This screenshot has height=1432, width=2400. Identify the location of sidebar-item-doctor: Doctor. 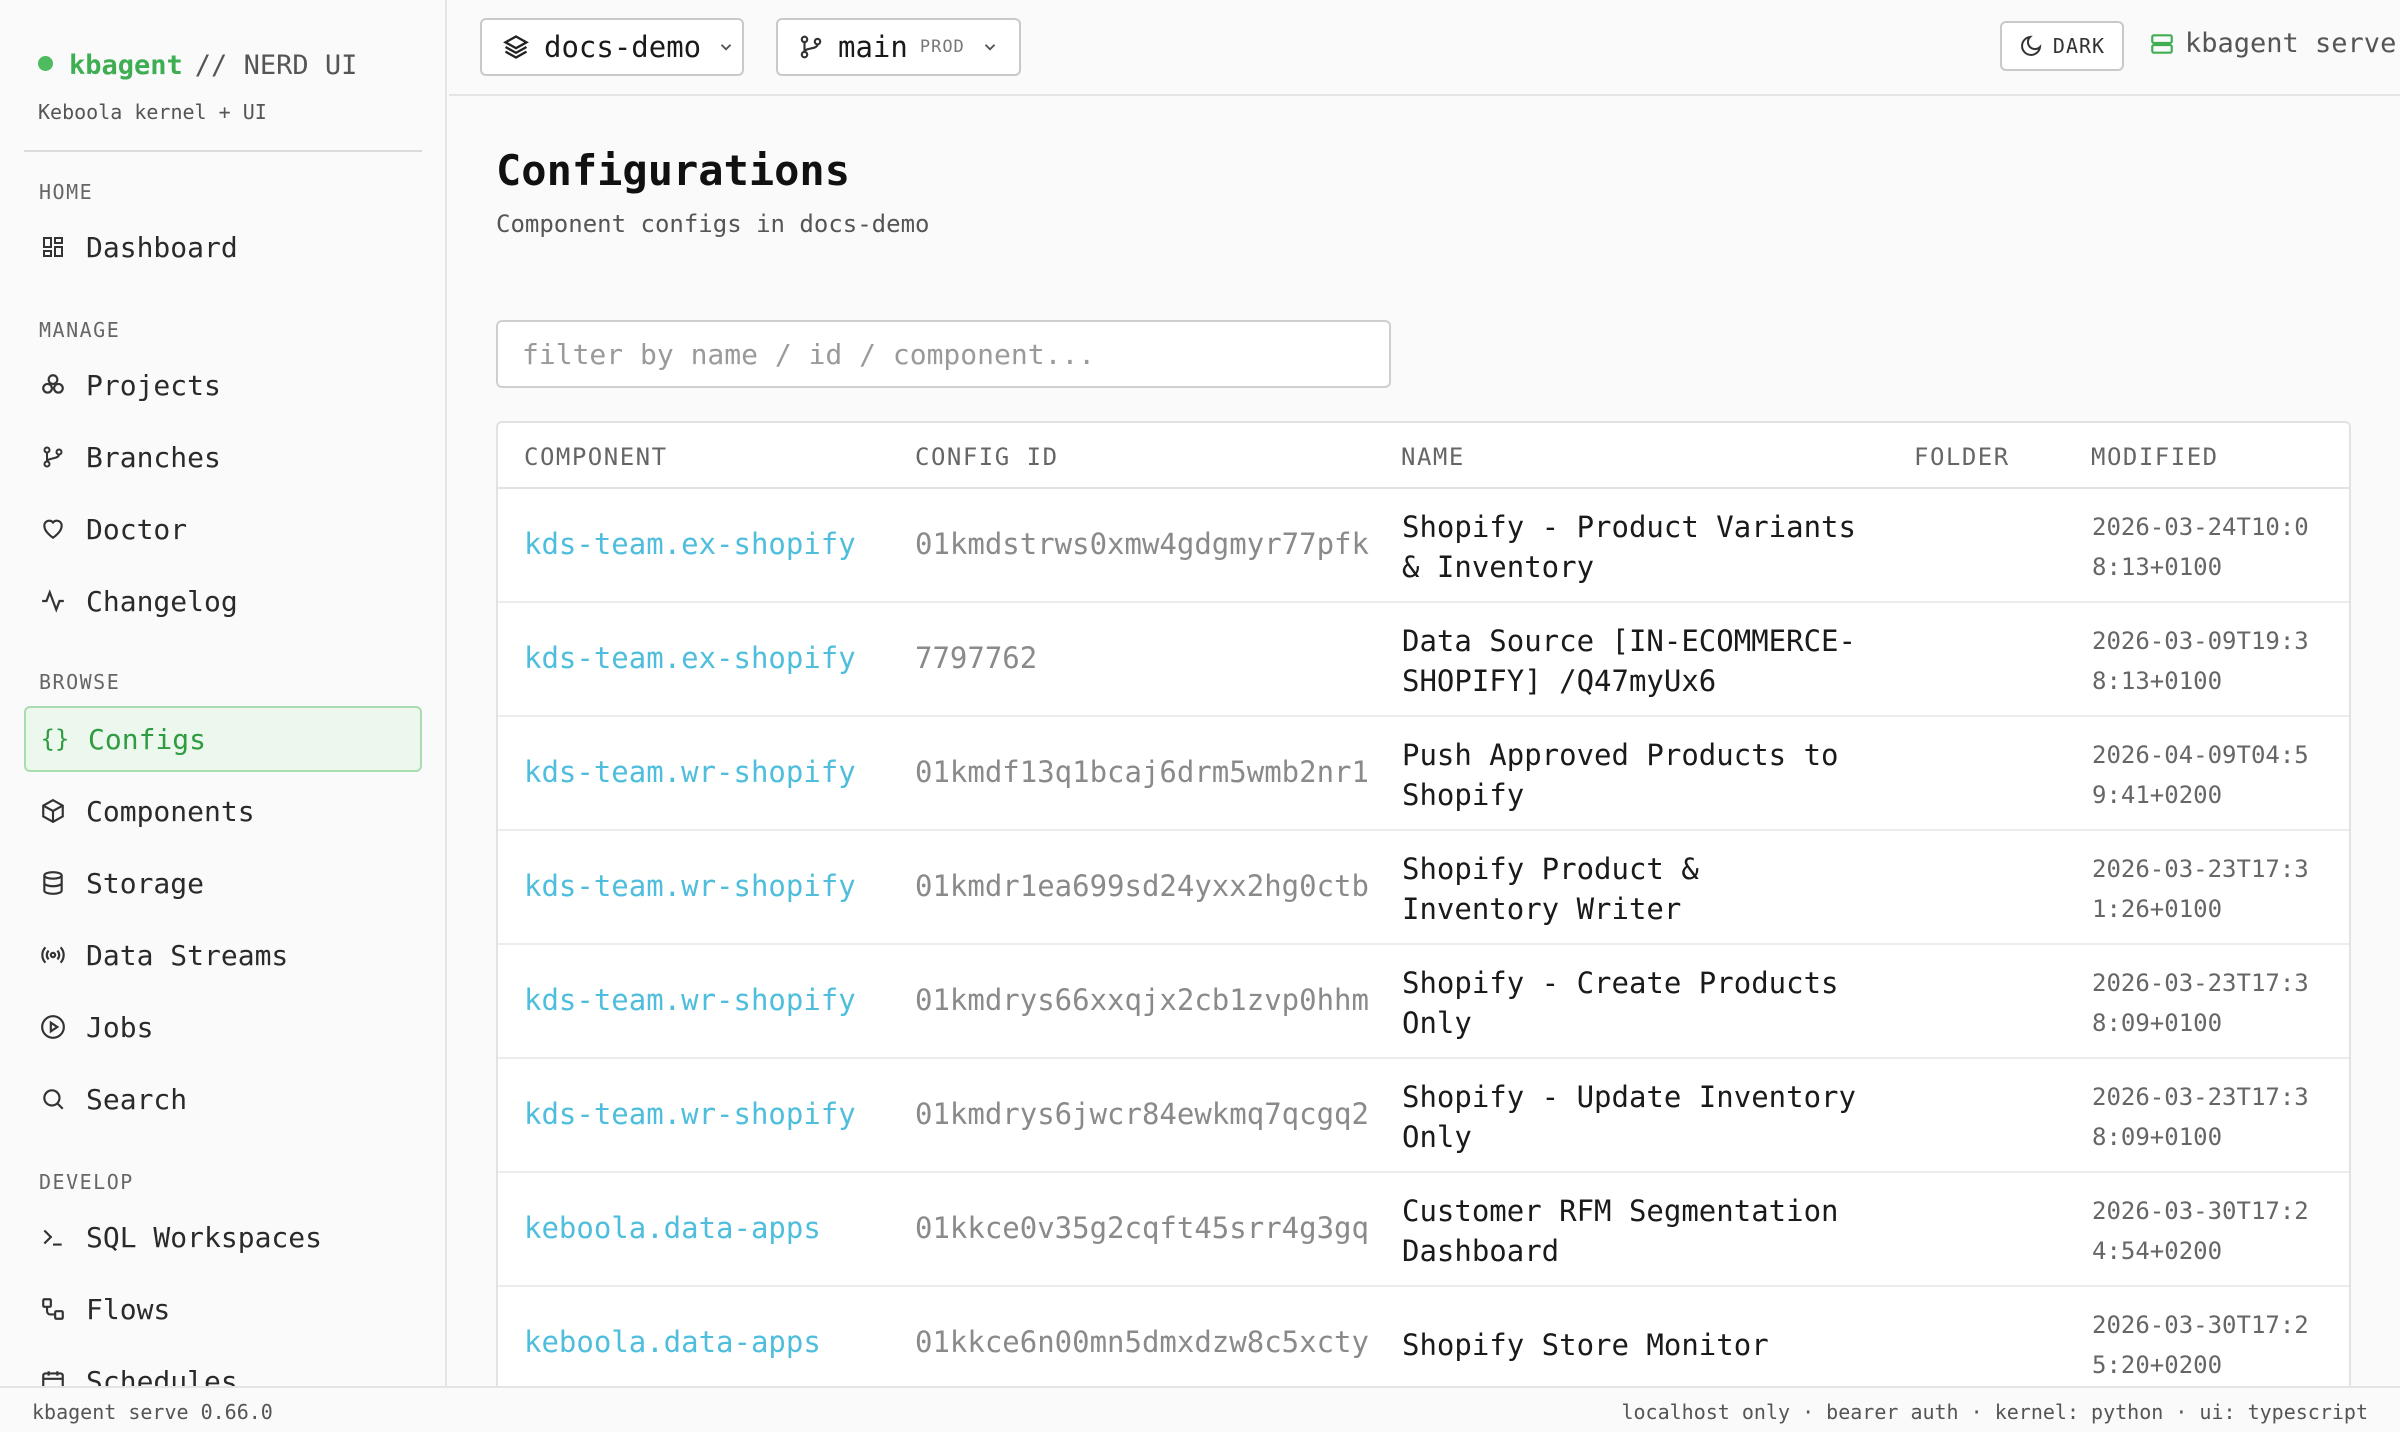
(223, 529).